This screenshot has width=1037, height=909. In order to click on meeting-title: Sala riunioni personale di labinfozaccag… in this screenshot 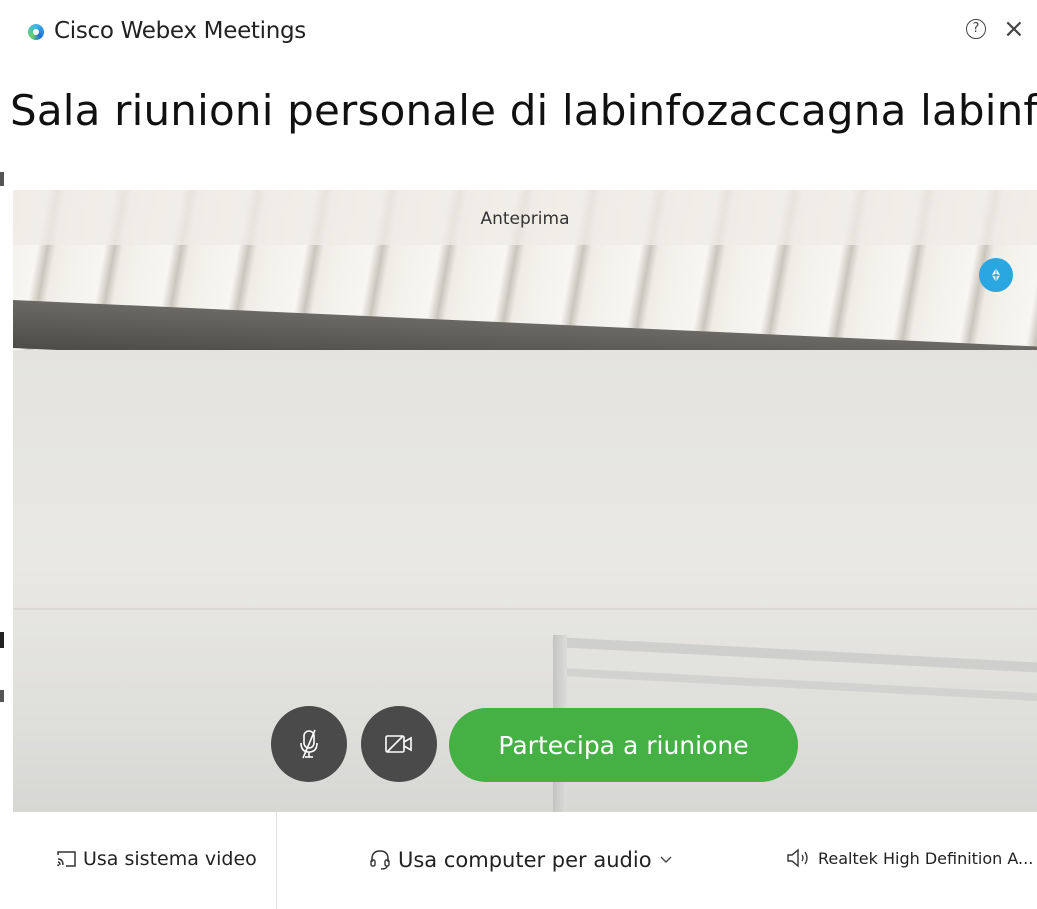, I will do `click(523, 110)`.